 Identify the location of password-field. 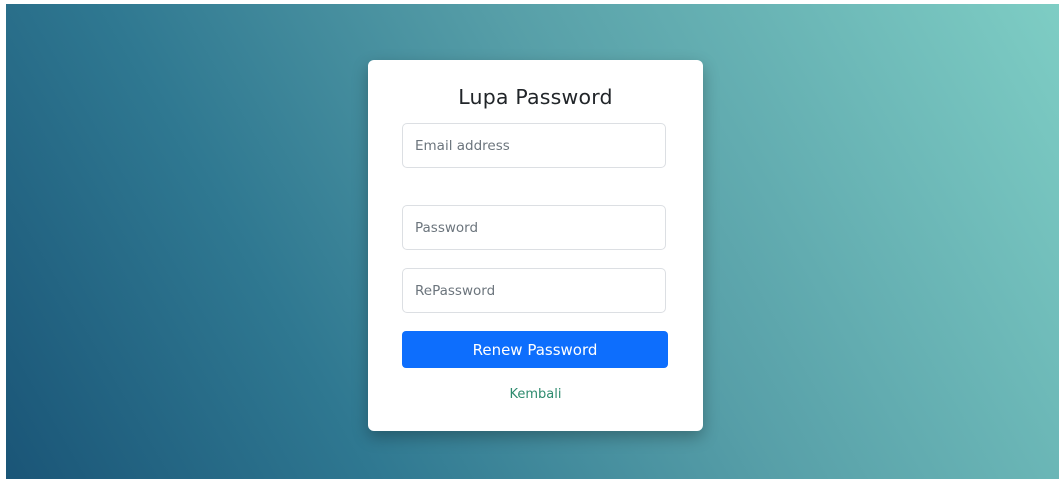
(534, 227).